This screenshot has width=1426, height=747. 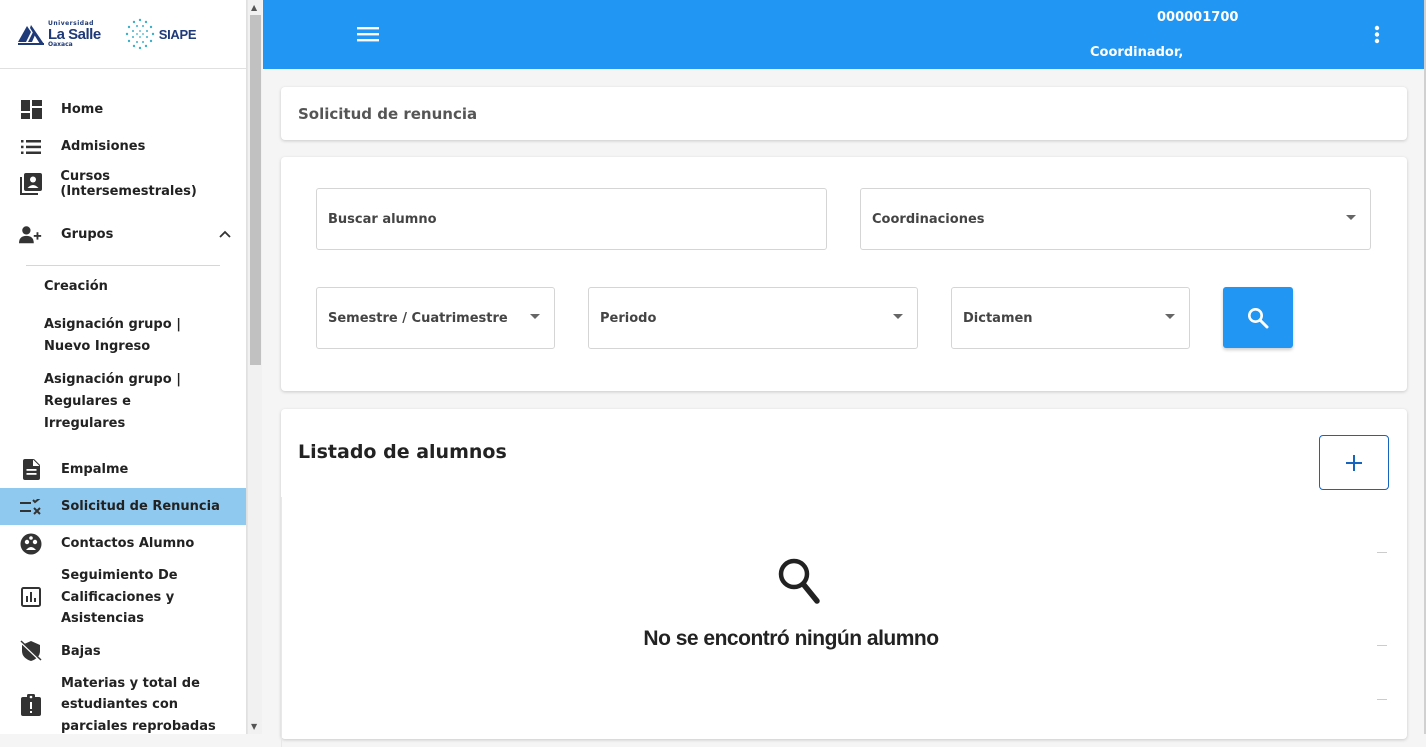 I want to click on sidebar-item-cursos: Cursos (Intersemestrales), so click(x=123, y=183).